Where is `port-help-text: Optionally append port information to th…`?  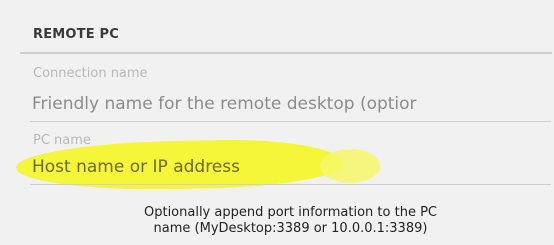
port-help-text: Optionally append port information to th… is located at coordinates (290, 221).